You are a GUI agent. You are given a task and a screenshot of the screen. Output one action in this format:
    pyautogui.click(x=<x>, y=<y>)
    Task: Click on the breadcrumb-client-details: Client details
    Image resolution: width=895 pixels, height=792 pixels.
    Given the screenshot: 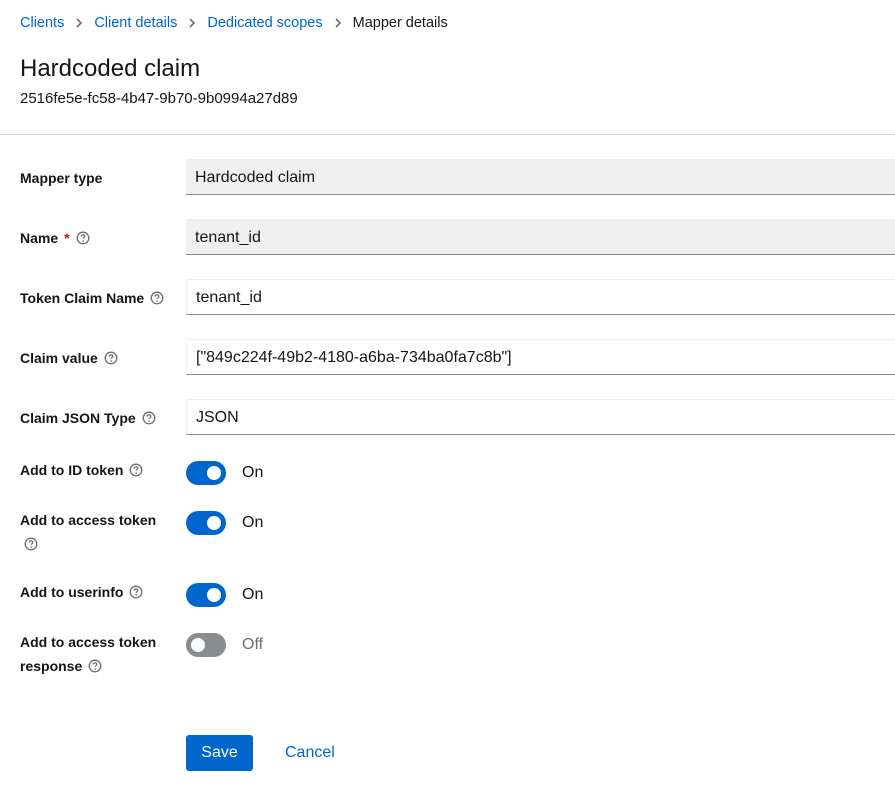 What is the action you would take?
    pyautogui.click(x=135, y=23)
    